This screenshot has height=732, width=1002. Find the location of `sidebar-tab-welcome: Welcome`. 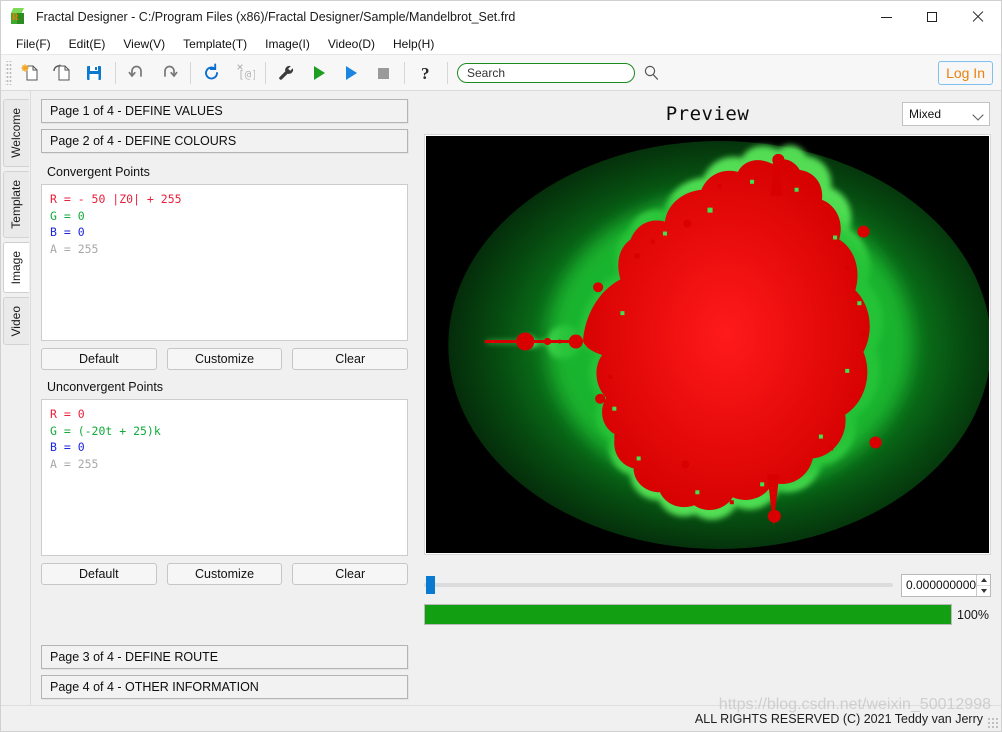

sidebar-tab-welcome: Welcome is located at coordinates (15, 133).